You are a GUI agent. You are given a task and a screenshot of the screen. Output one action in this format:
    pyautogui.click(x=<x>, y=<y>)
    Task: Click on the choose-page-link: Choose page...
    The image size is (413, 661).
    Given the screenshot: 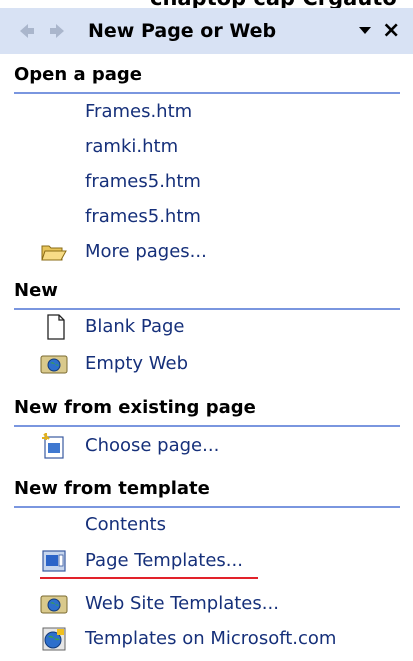 What is the action you would take?
    pyautogui.click(x=152, y=446)
    